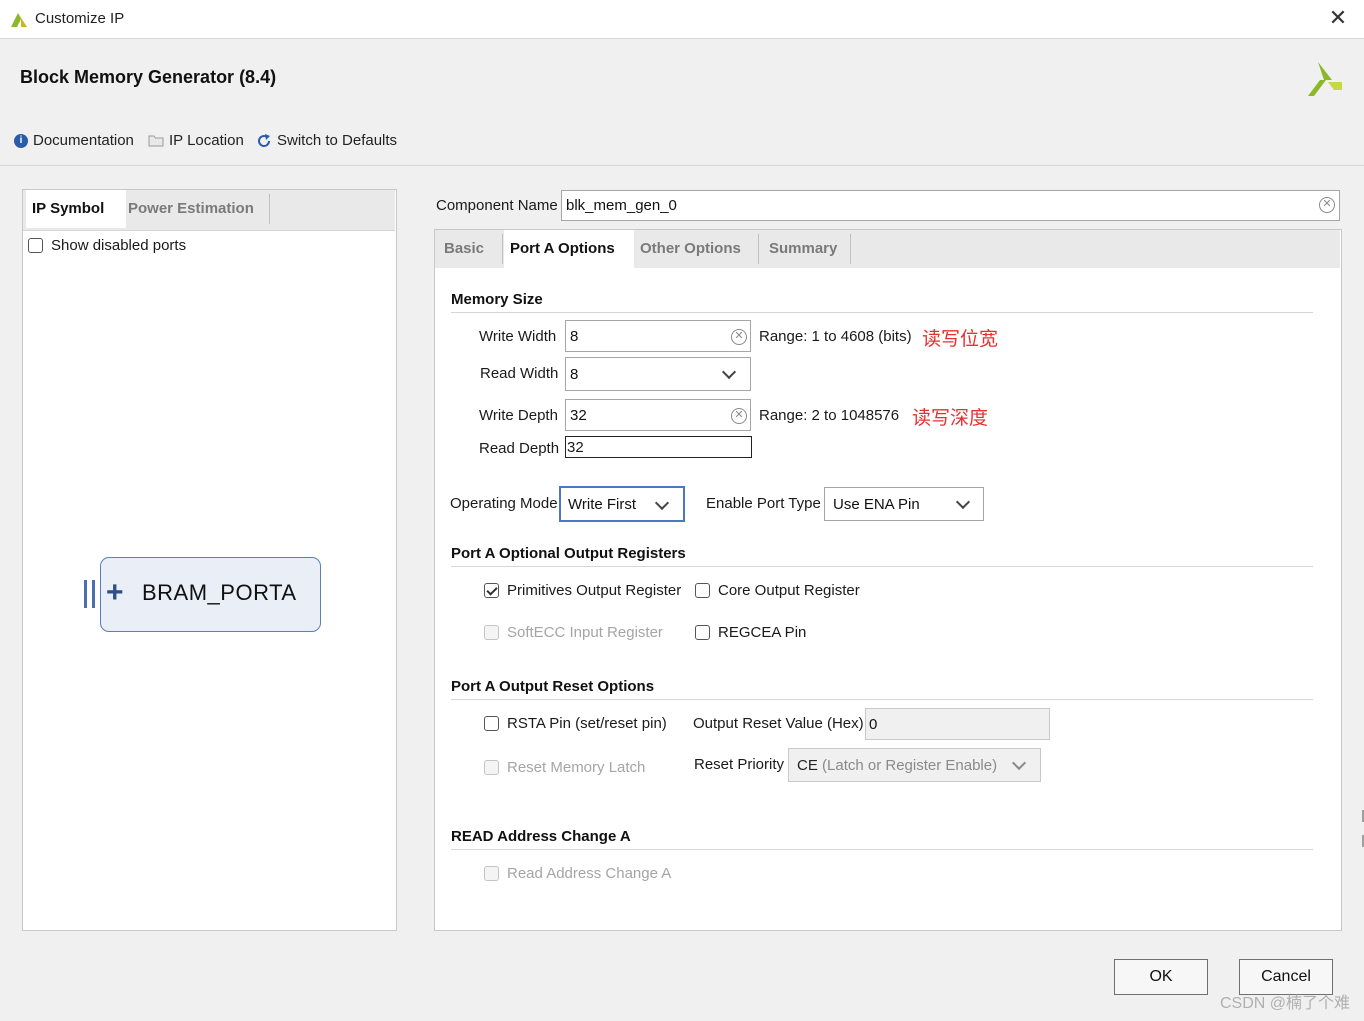 The image size is (1364, 1021). I want to click on write-depth-value: 32, so click(578, 415).